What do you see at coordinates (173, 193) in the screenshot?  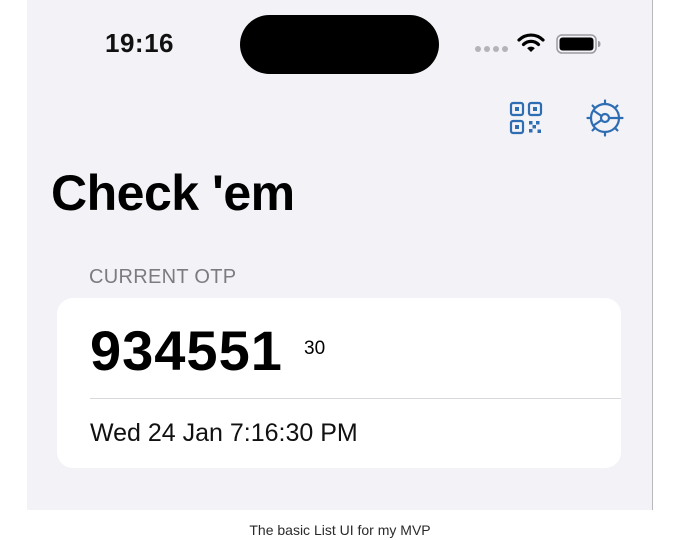 I see `page-title: Check 'em` at bounding box center [173, 193].